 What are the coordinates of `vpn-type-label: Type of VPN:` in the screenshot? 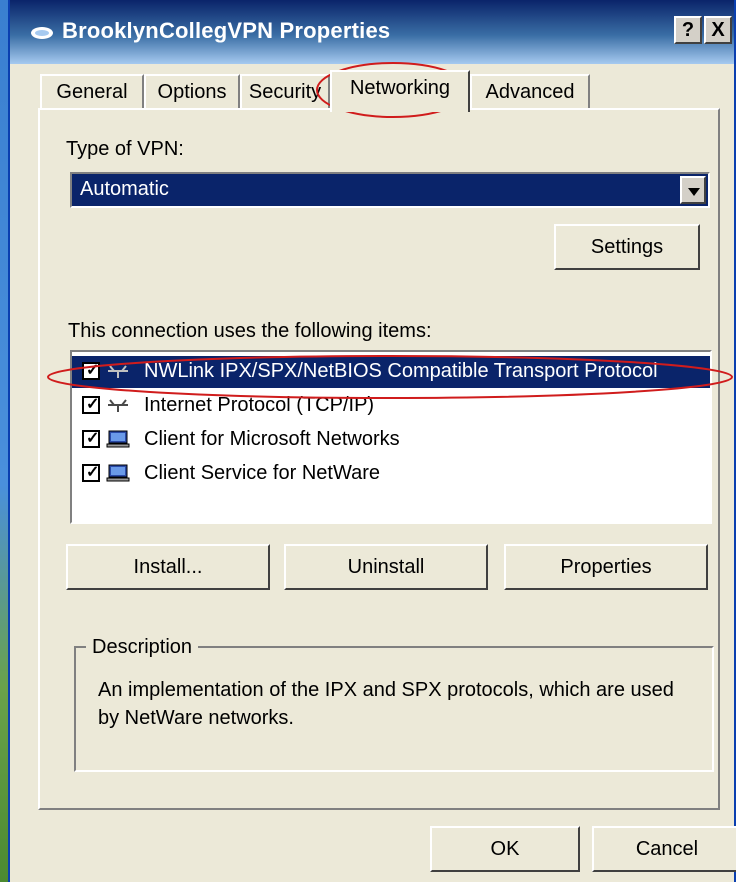 It's located at (125, 149).